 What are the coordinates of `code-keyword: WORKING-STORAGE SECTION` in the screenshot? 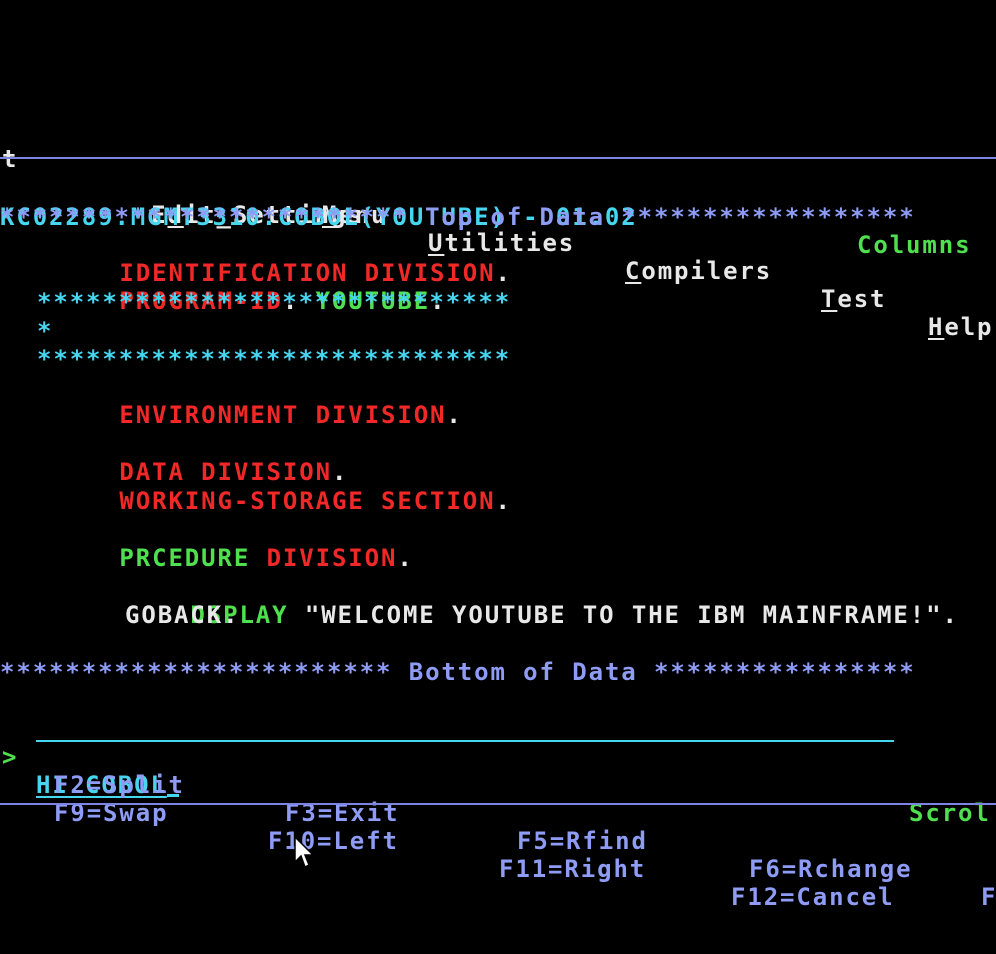 It's located at (307, 501).